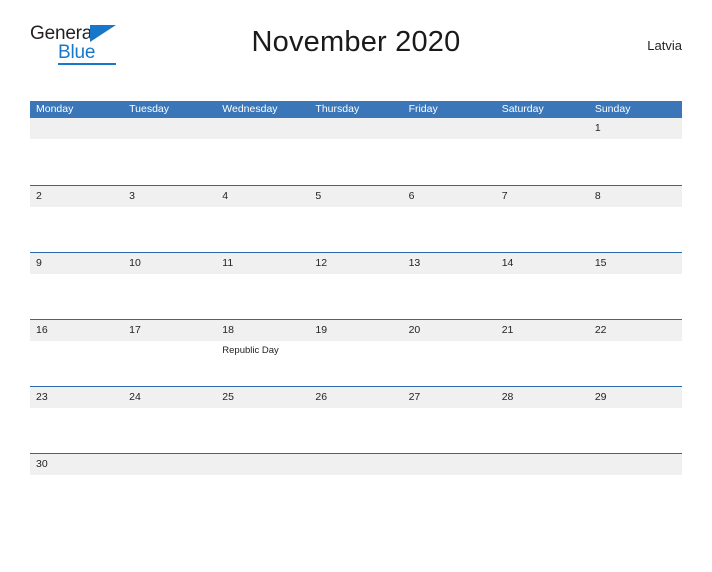 This screenshot has height=572, width=712. What do you see at coordinates (356, 353) in the screenshot?
I see `calendar-day-cell: 19` at bounding box center [356, 353].